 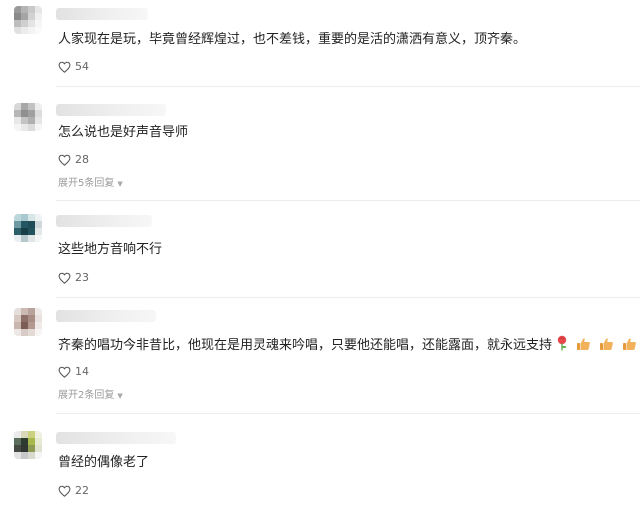 What do you see at coordinates (82, 277) in the screenshot?
I see `like-count: 23` at bounding box center [82, 277].